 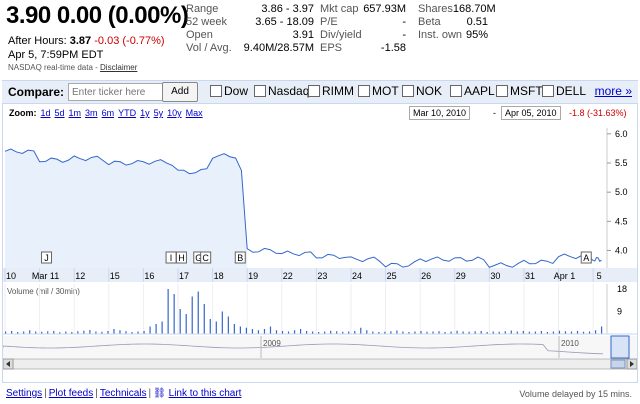 What do you see at coordinates (205, 393) in the screenshot?
I see `link-to-chart: Link to this chart` at bounding box center [205, 393].